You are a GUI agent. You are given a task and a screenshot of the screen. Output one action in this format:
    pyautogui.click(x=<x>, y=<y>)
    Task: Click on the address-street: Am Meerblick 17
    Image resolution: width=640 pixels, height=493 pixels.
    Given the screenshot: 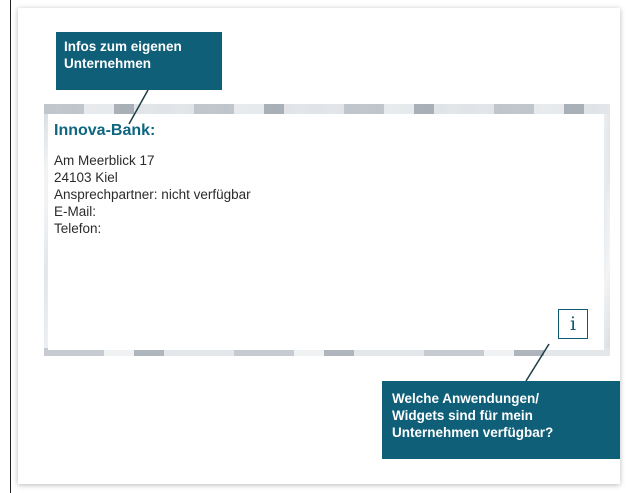 What is the action you would take?
    pyautogui.click(x=104, y=160)
    